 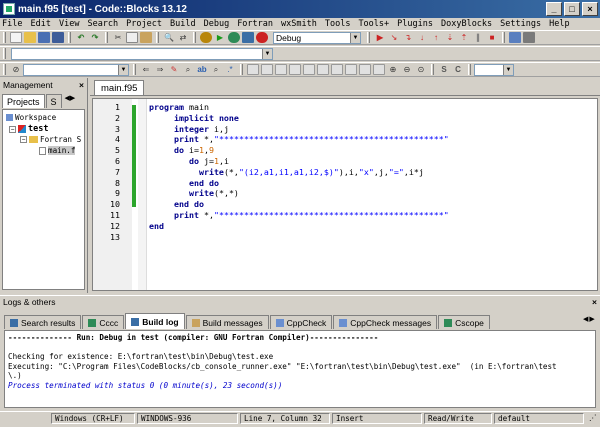 What do you see at coordinates (160, 69) in the screenshot?
I see `forward-icon: ⇒` at bounding box center [160, 69].